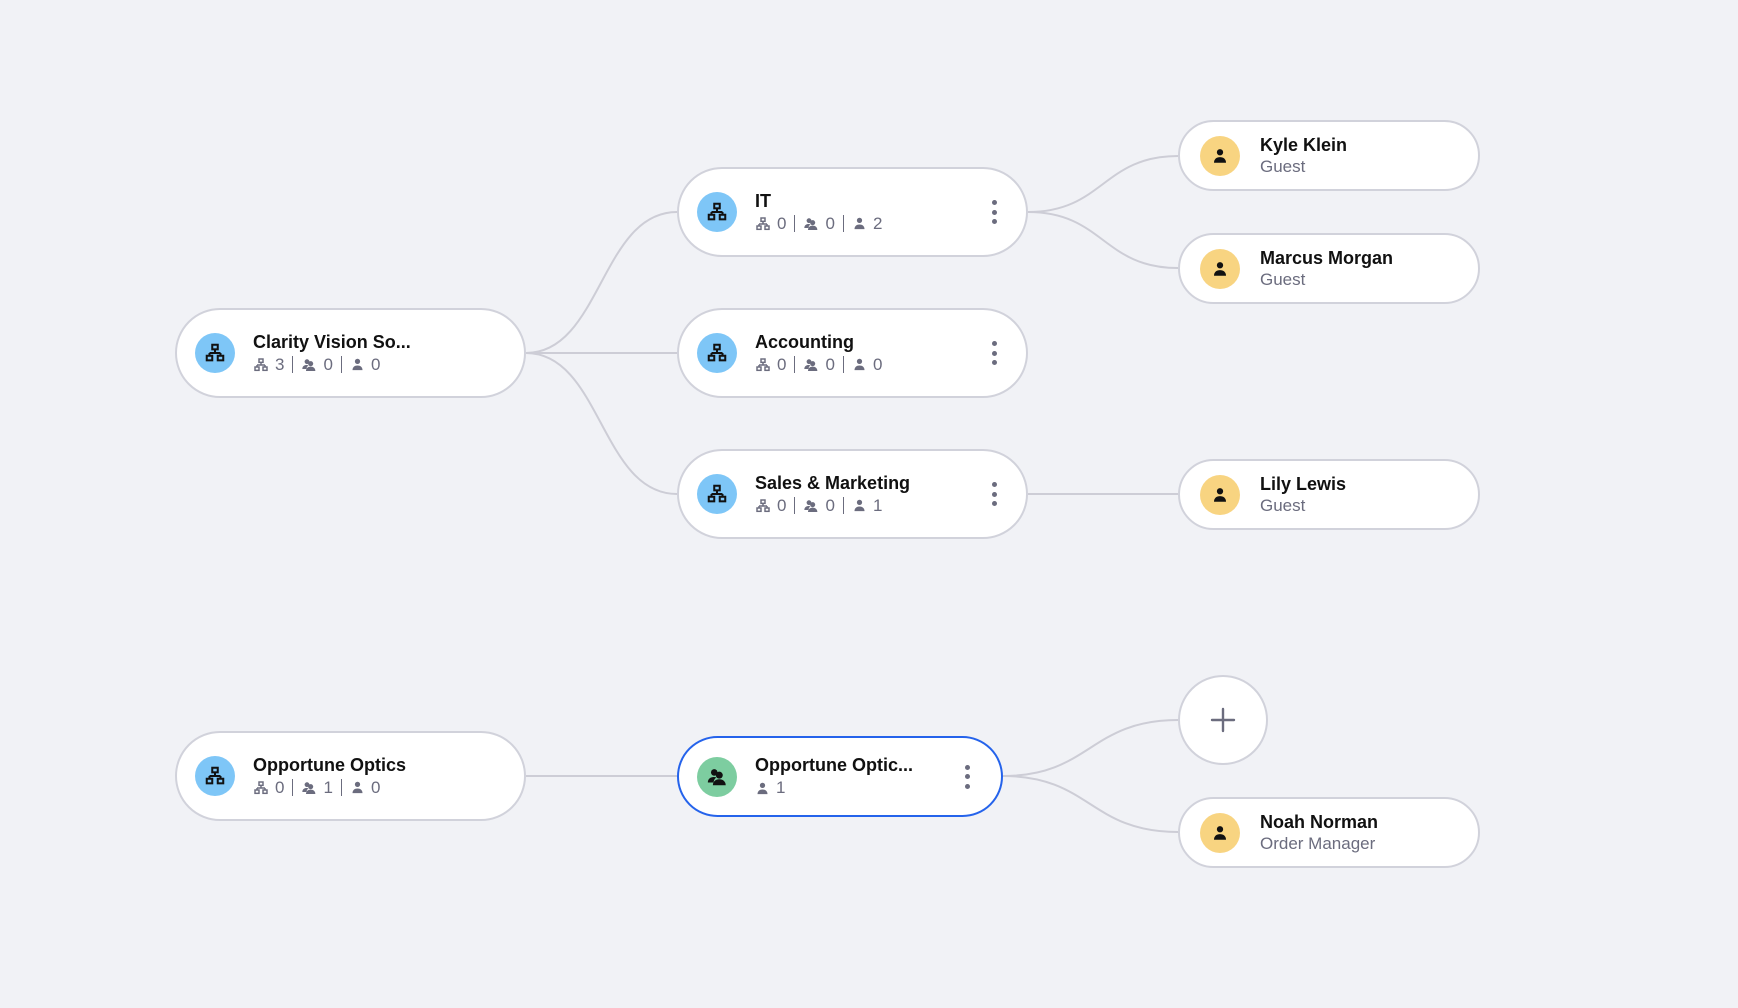 The width and height of the screenshot is (1738, 1008). What do you see at coordinates (1103, 240) in the screenshot?
I see `connector-it-marcus` at bounding box center [1103, 240].